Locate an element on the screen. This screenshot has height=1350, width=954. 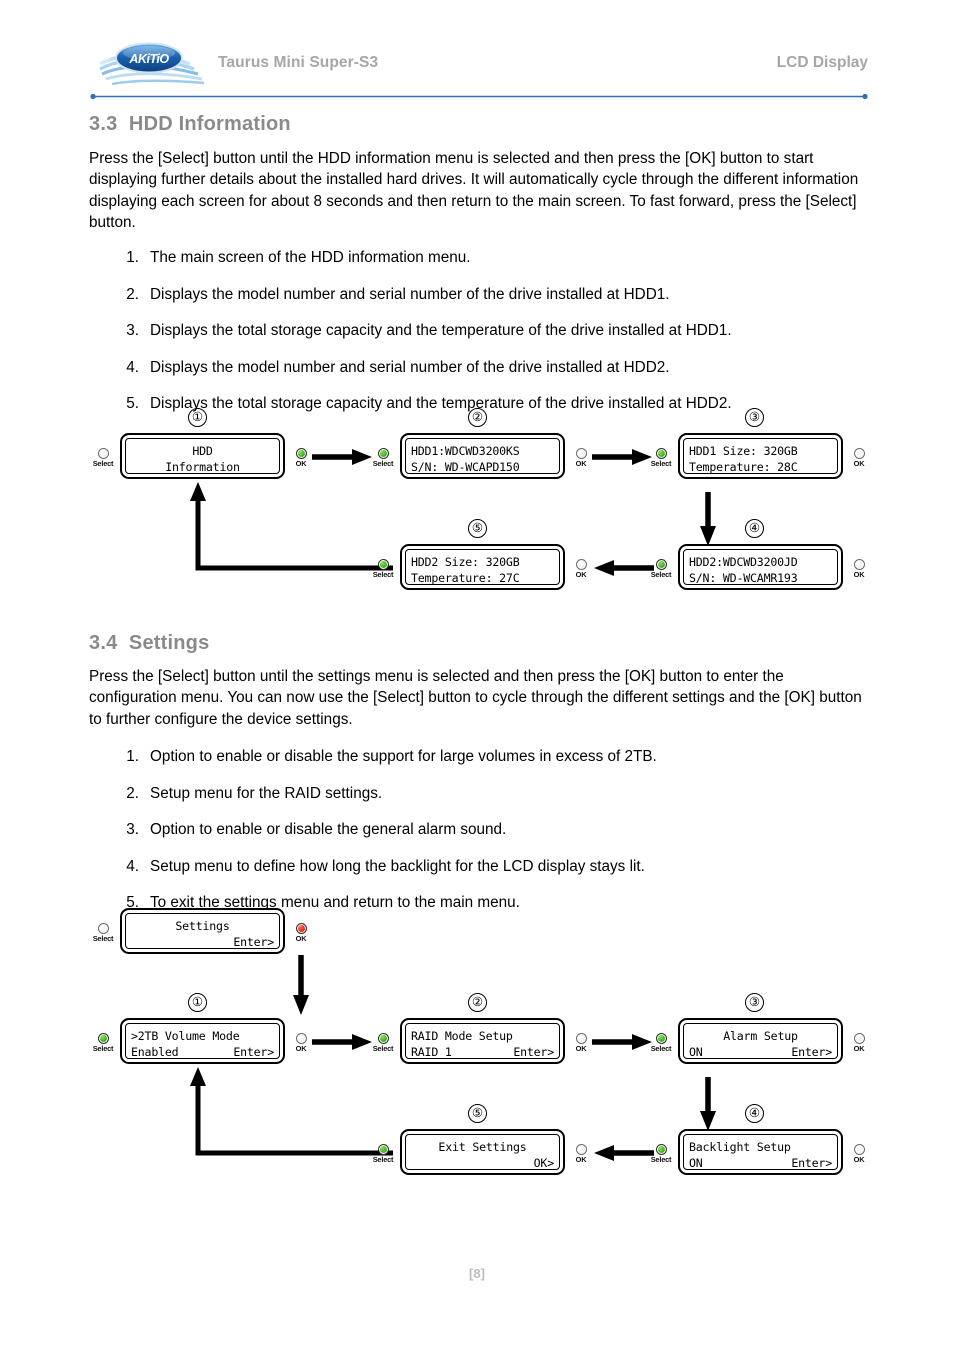
ok-button-settings-4: OK is located at coordinates (859, 1154).